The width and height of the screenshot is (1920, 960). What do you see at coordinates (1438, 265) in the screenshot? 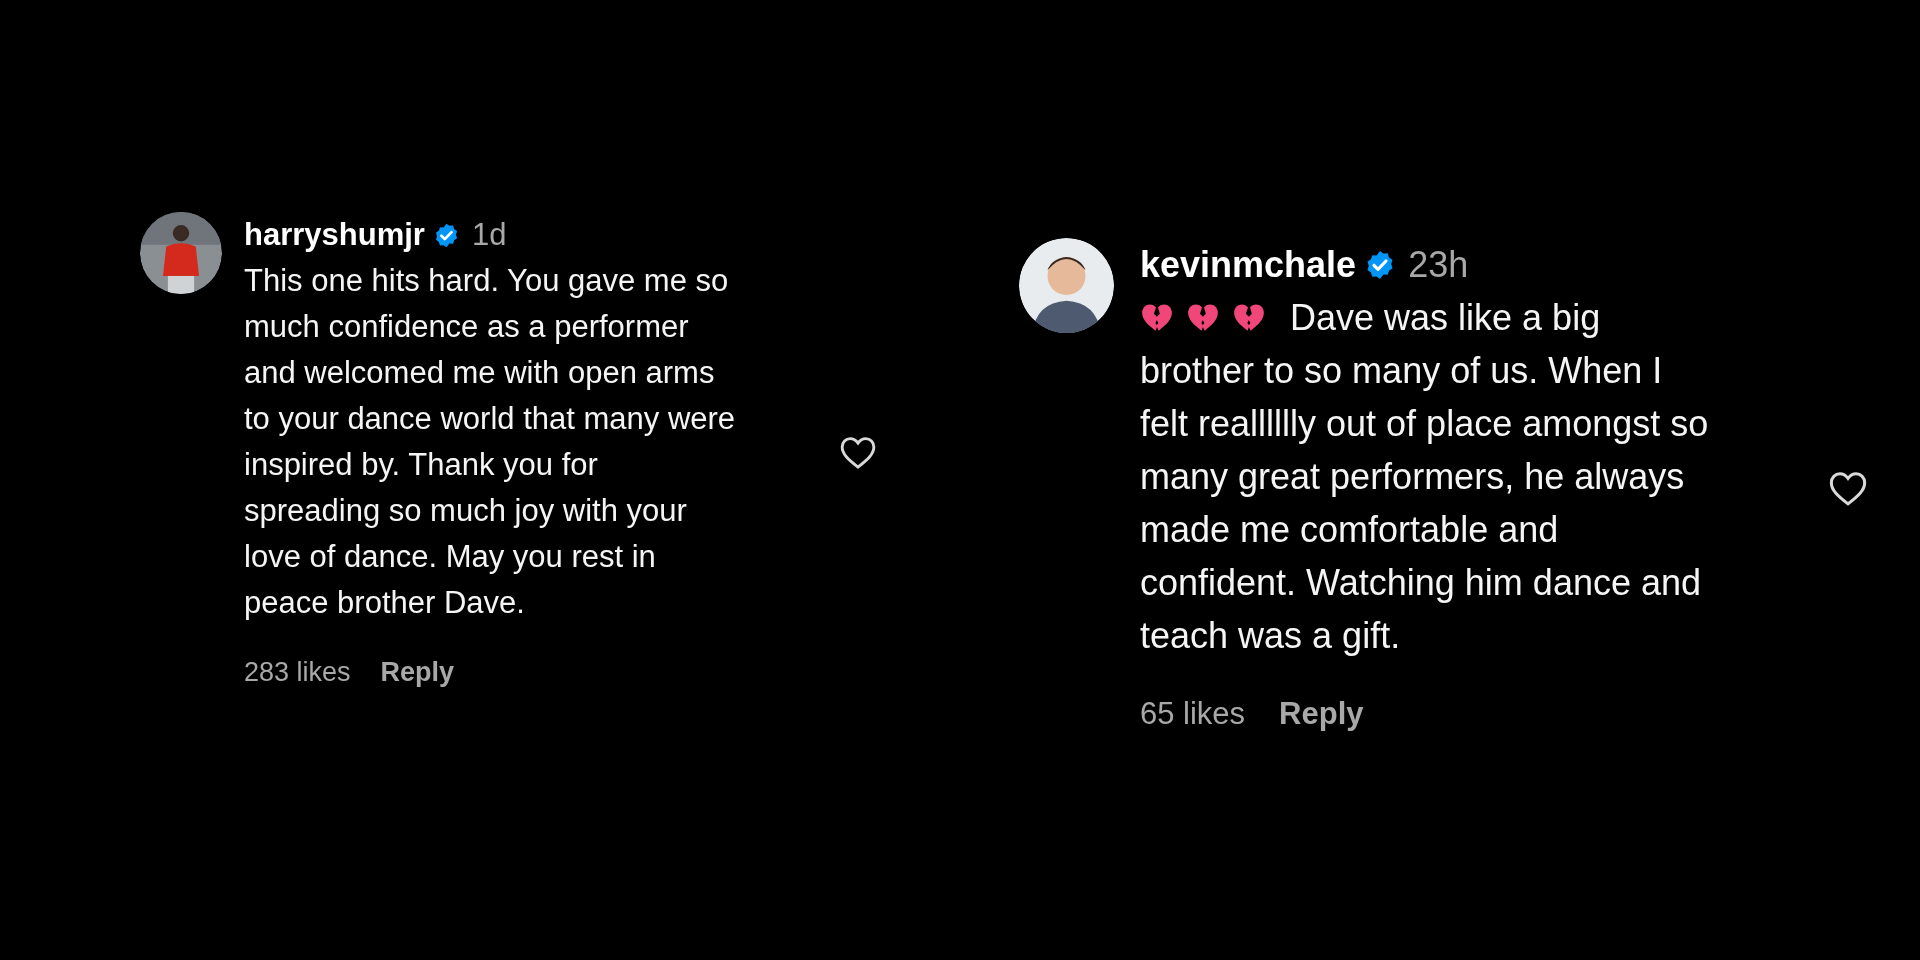
I see `timestamp: 23h` at bounding box center [1438, 265].